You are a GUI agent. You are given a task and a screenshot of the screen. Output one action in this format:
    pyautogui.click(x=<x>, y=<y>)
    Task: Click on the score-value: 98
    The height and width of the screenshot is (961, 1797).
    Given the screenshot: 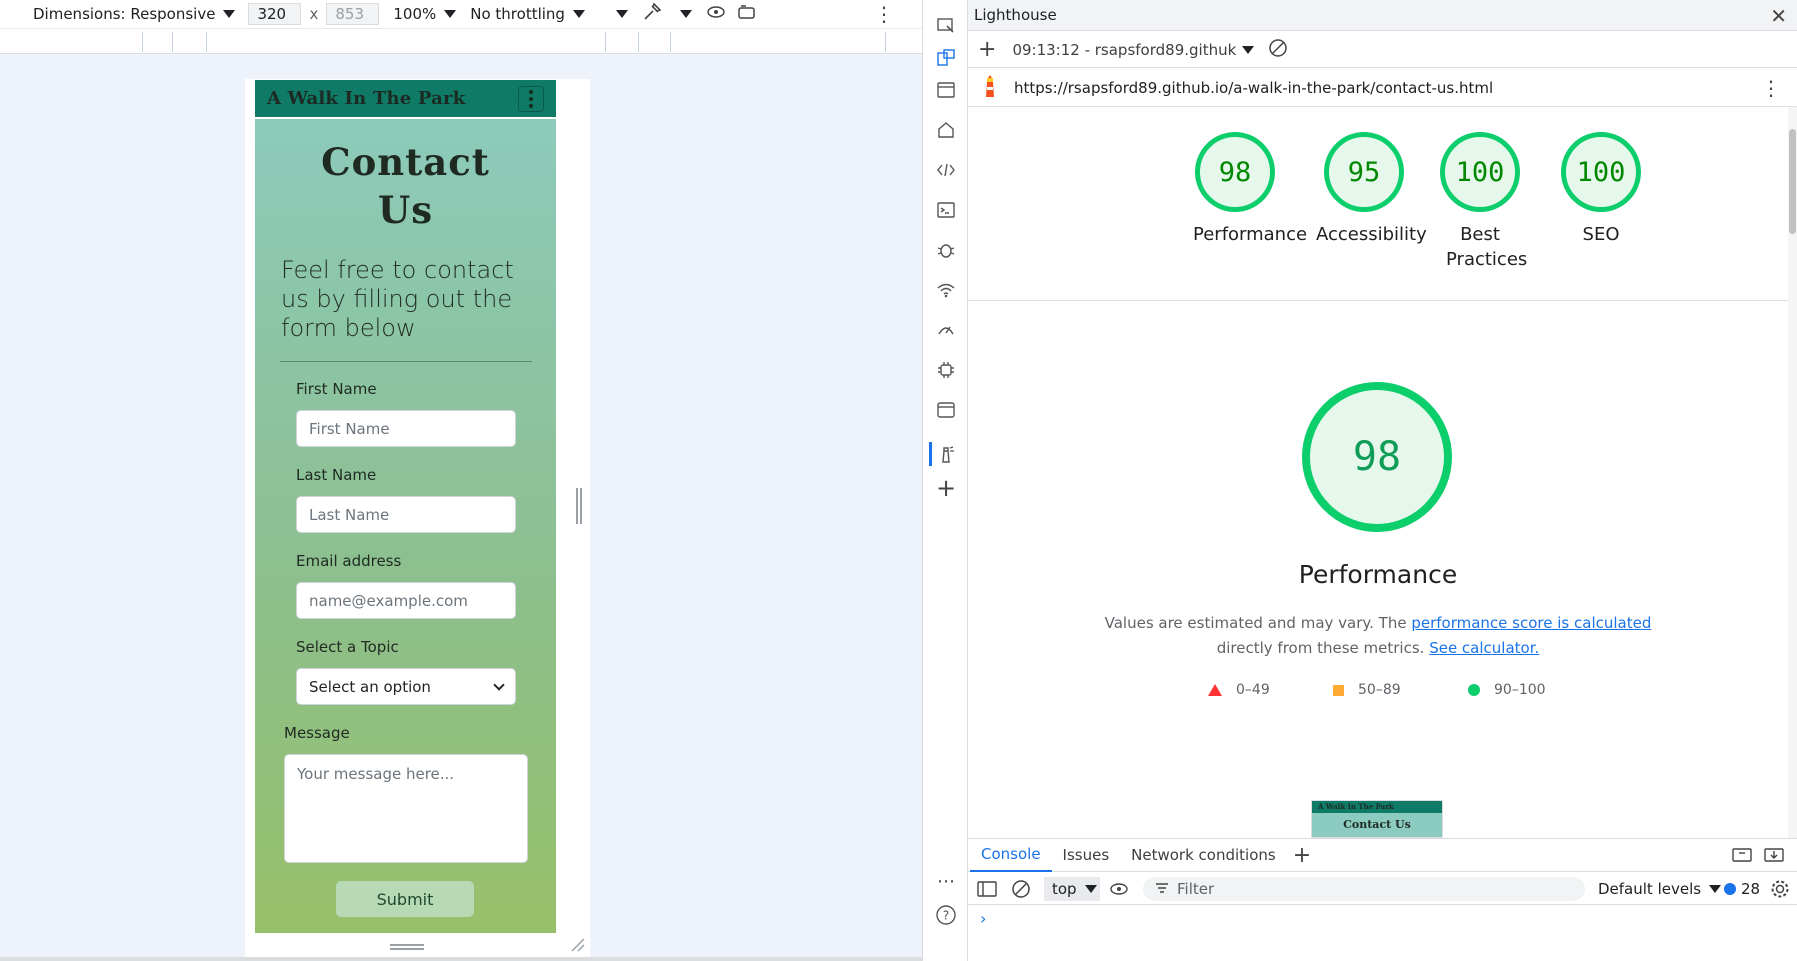 What is the action you would take?
    pyautogui.click(x=1235, y=172)
    